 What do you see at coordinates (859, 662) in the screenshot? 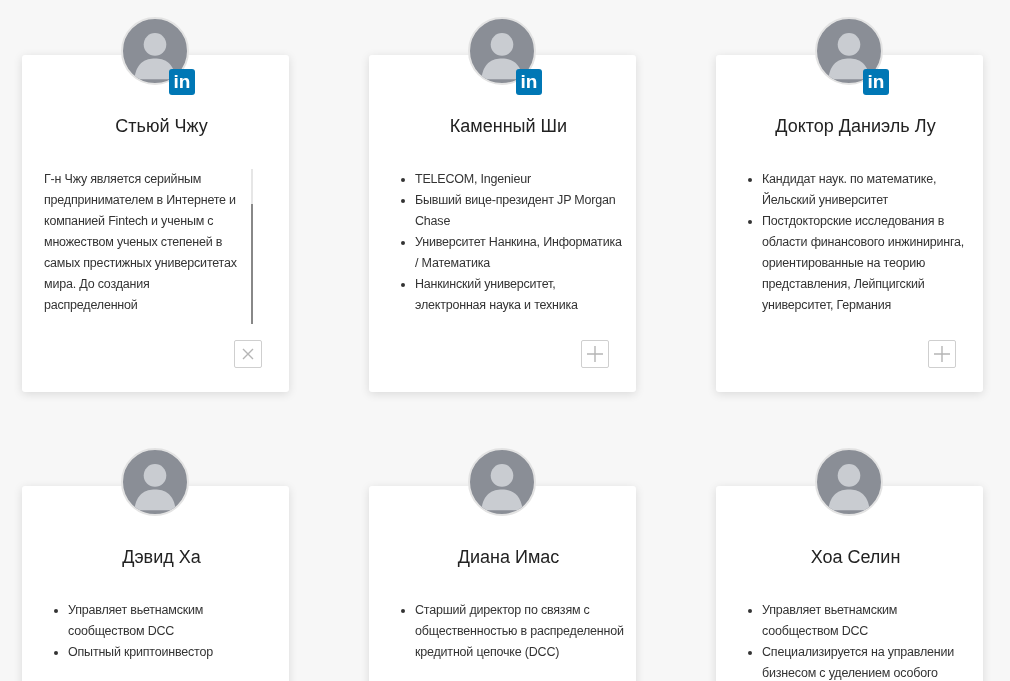
I see `bio-item: Специализируется на управлении бизнесом с уделением особого` at bounding box center [859, 662].